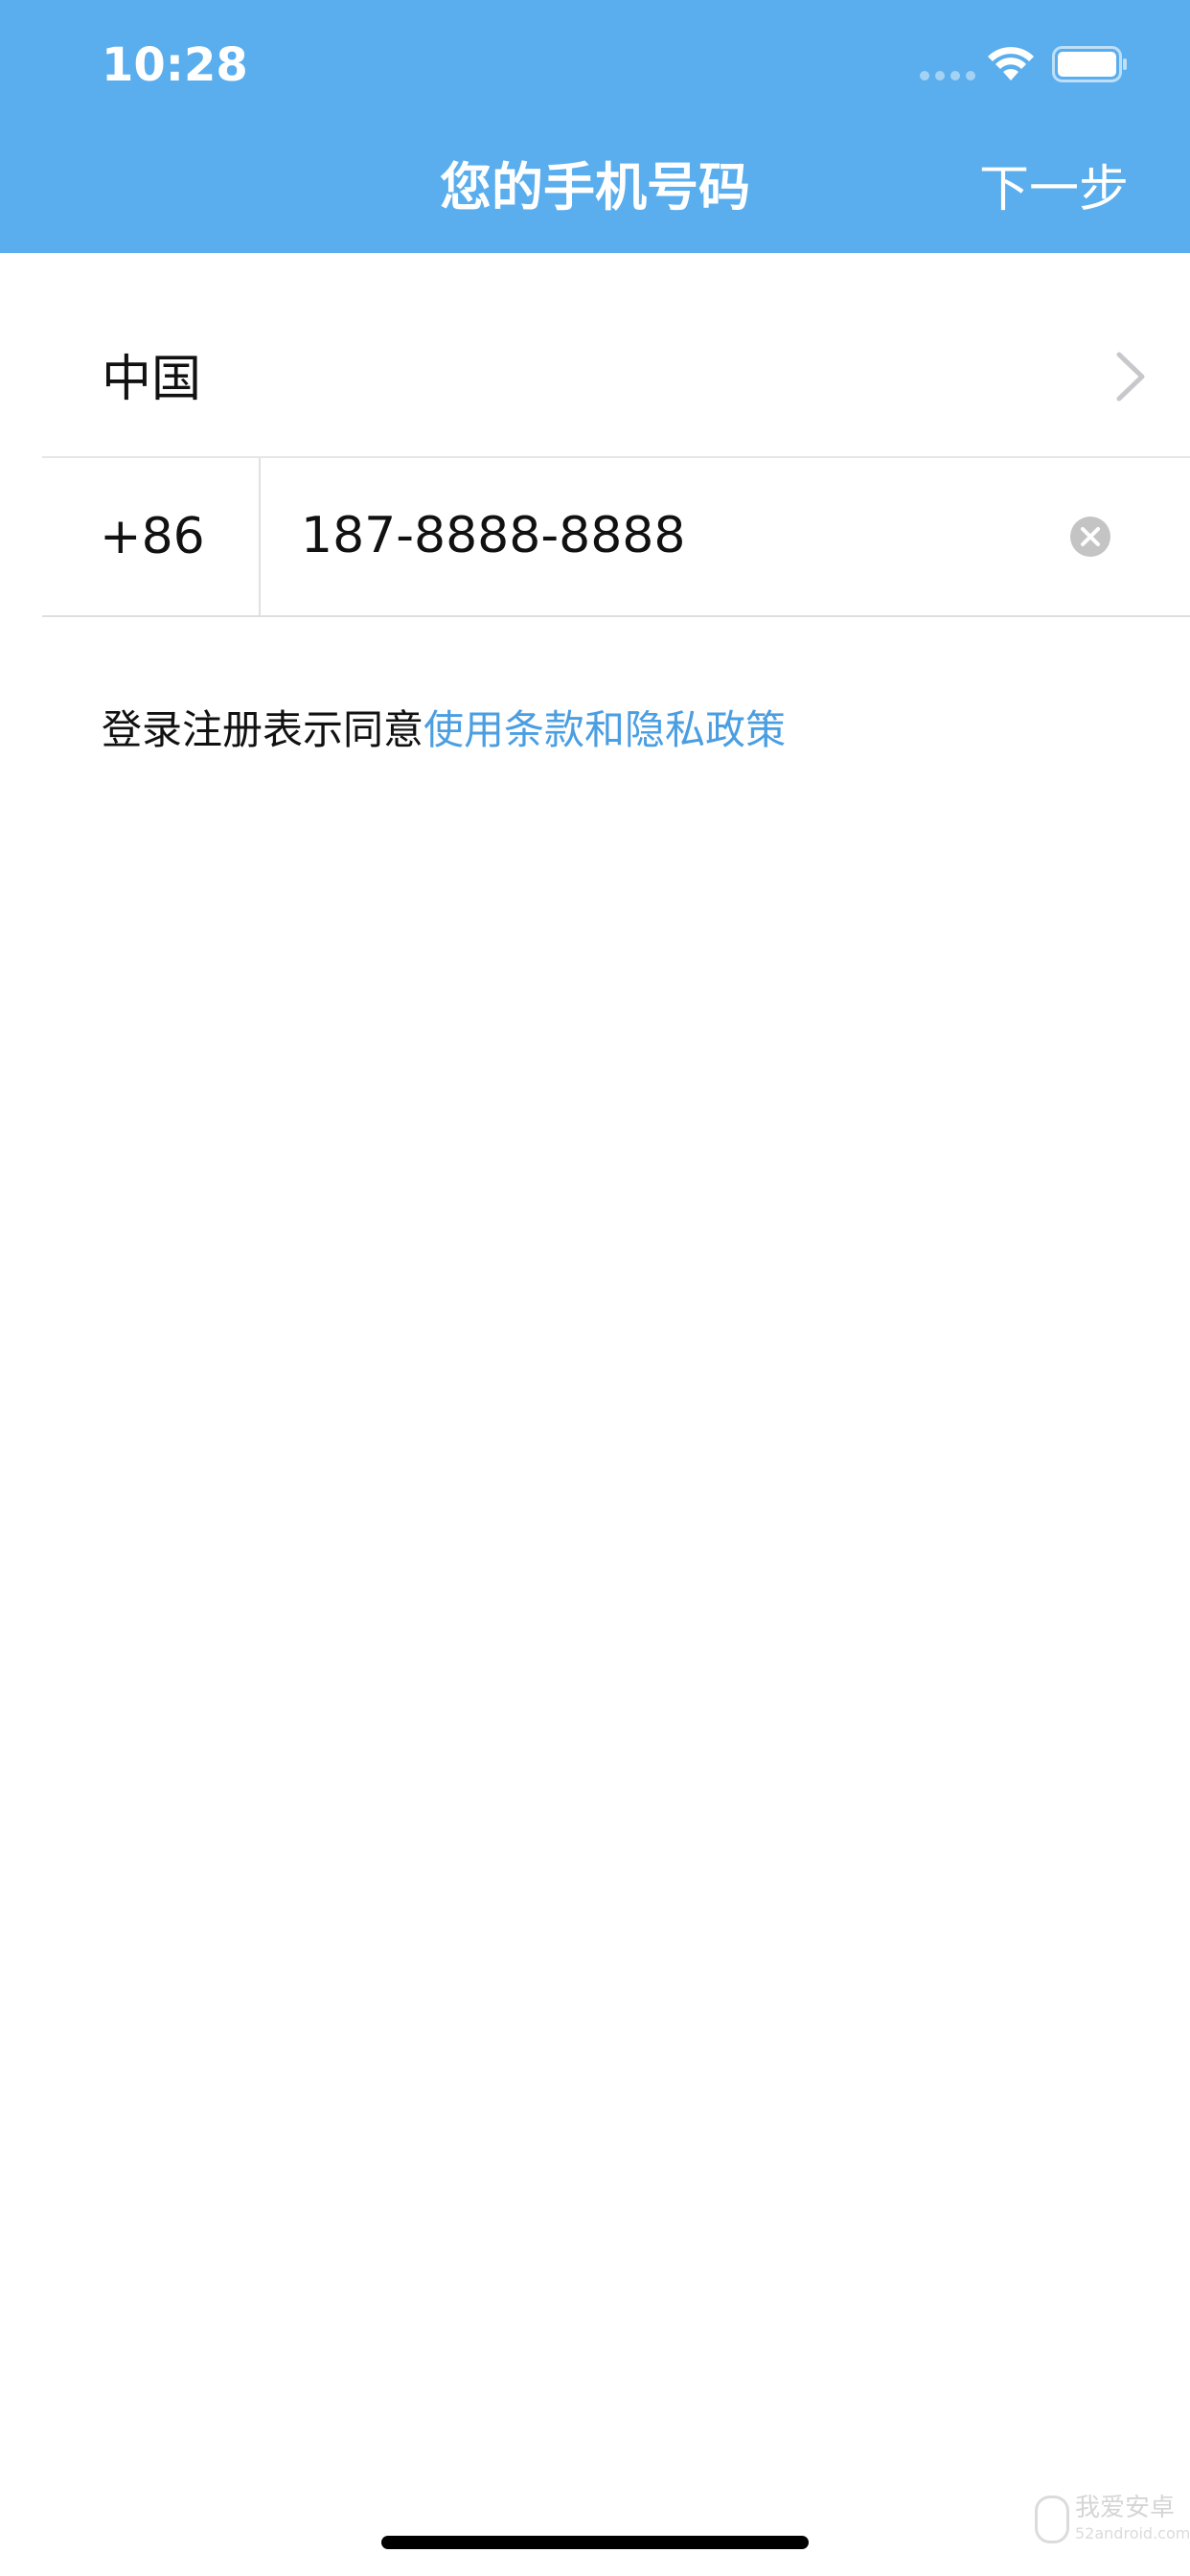  I want to click on cellular-signal-icon, so click(948, 75).